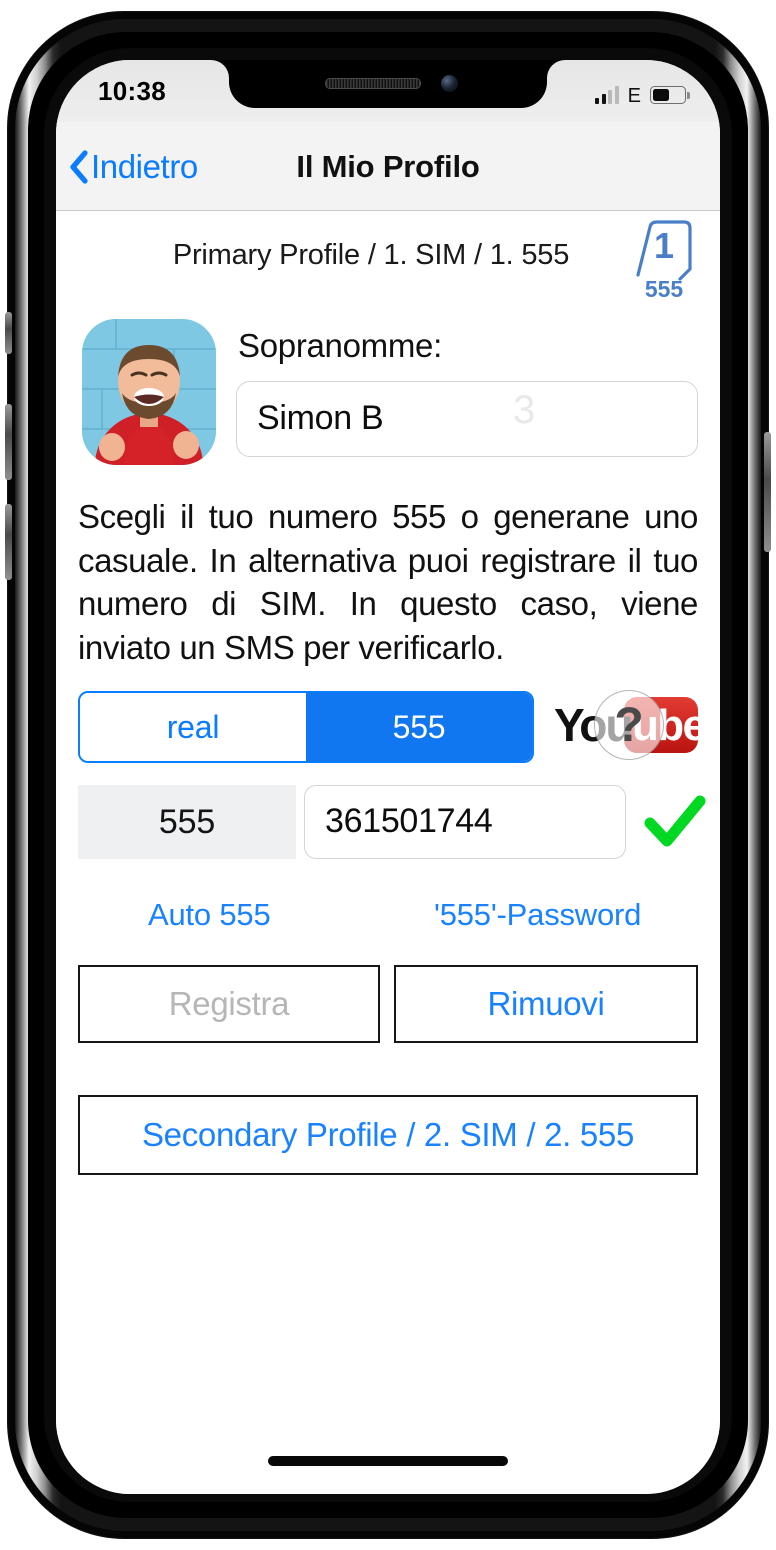 The height and width of the screenshot is (1550, 776). What do you see at coordinates (670, 95) in the screenshot?
I see `battery-icon` at bounding box center [670, 95].